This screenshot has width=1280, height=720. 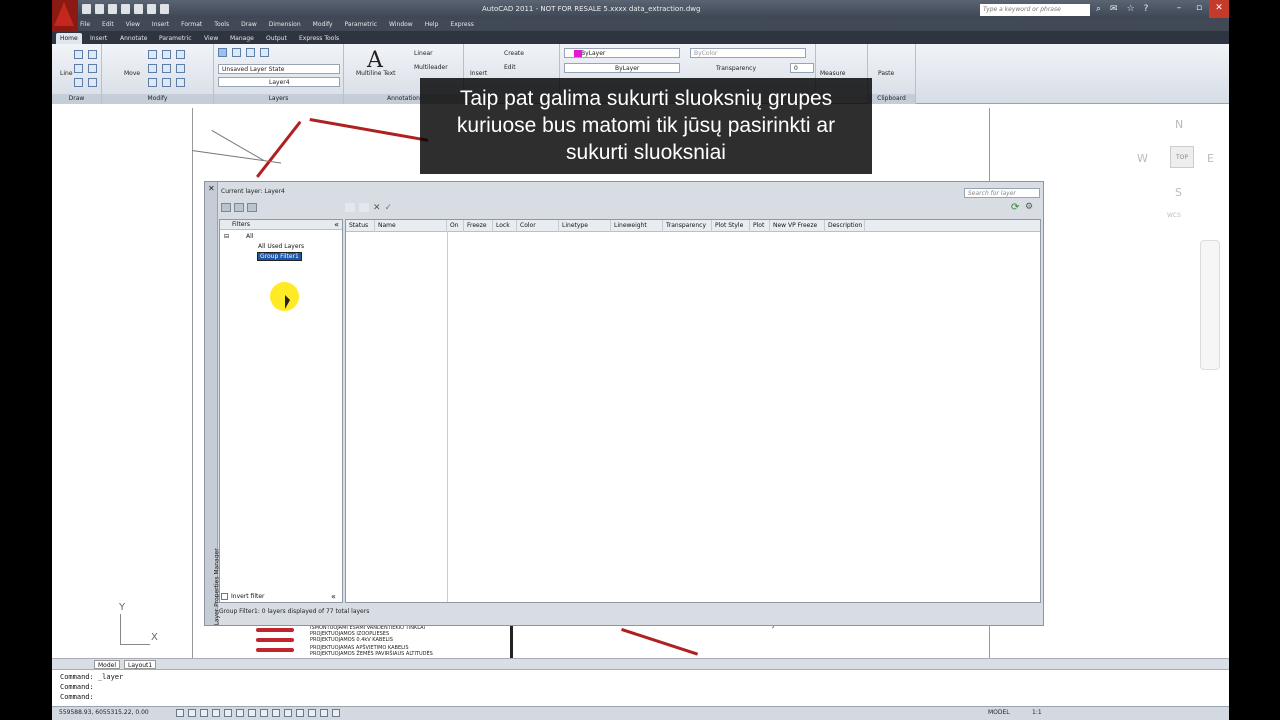 I want to click on menu-edit: Edit, so click(x=108, y=25).